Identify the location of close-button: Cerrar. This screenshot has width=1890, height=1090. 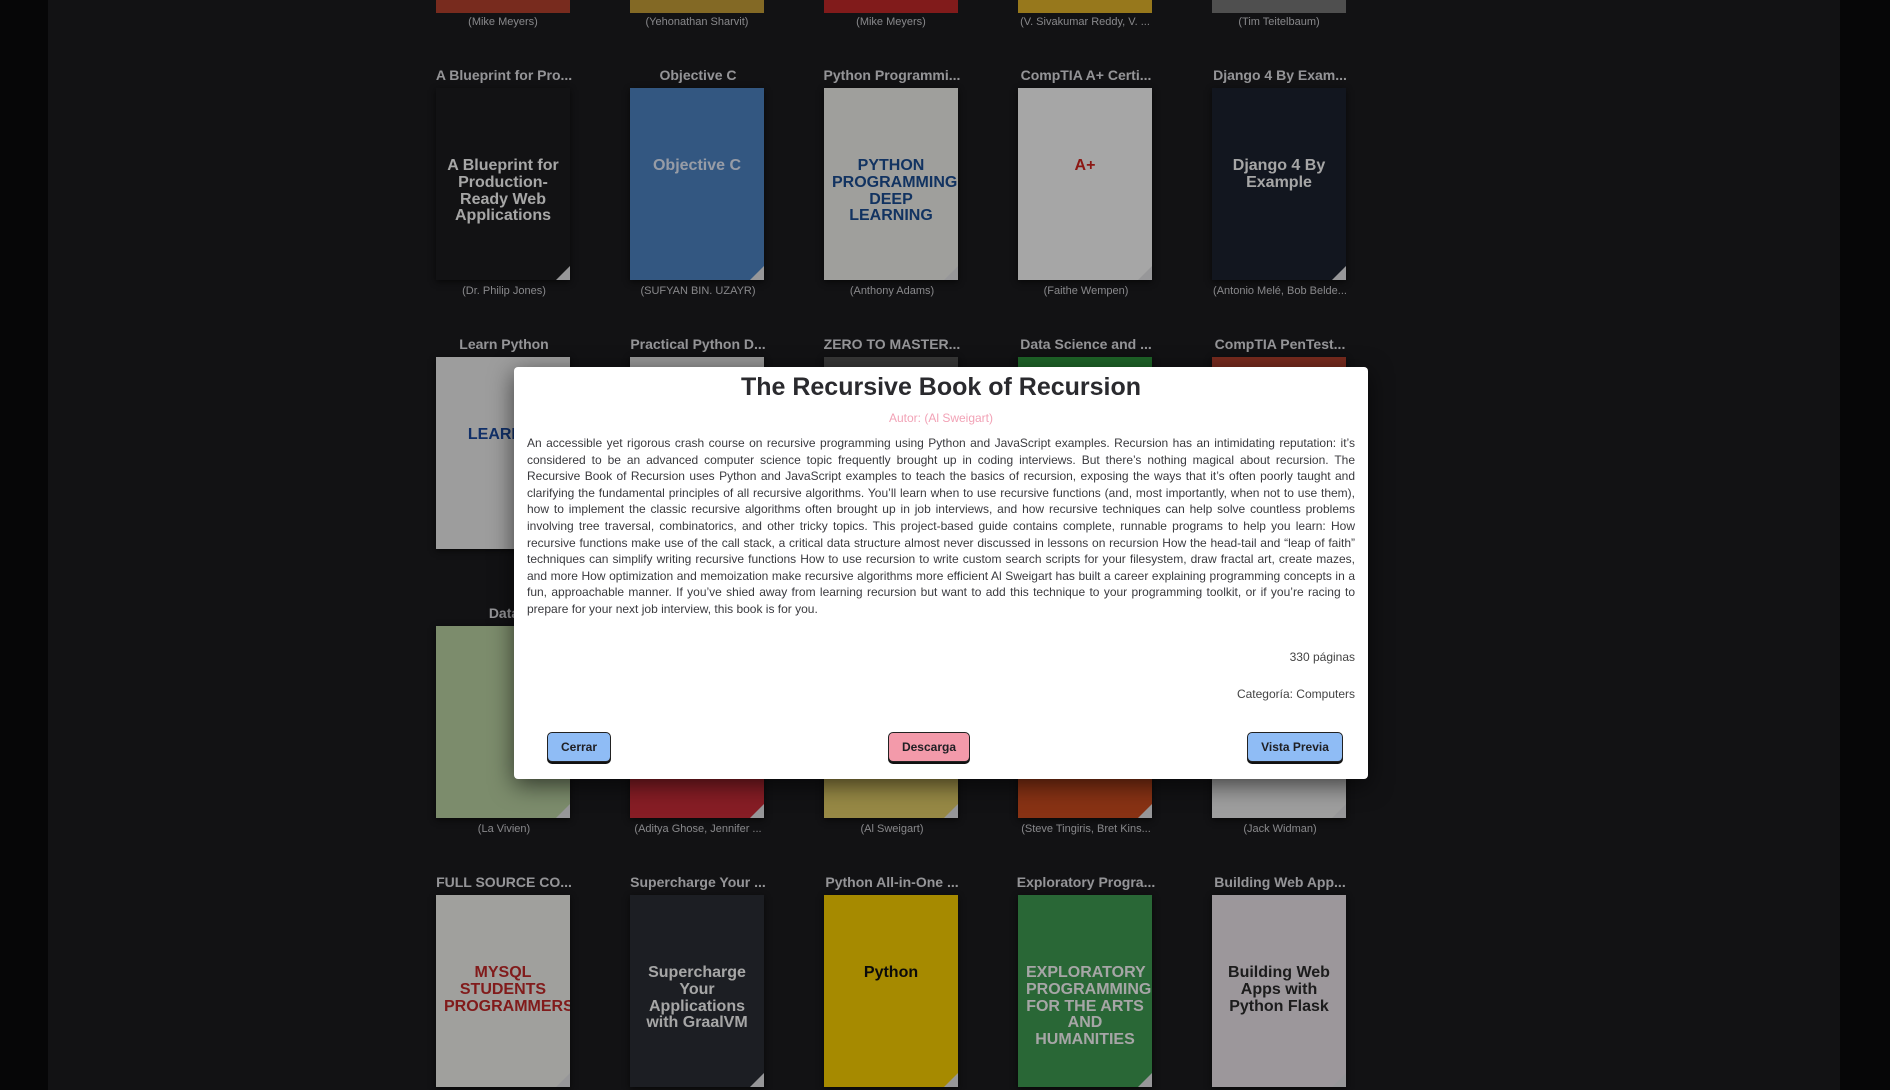
(579, 747).